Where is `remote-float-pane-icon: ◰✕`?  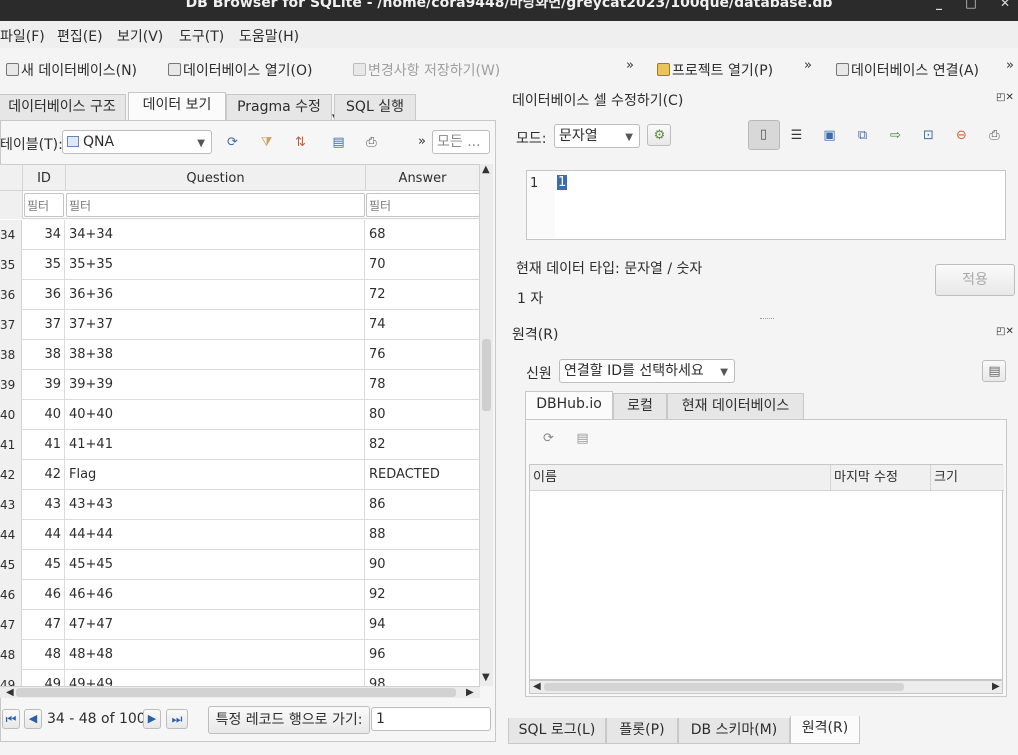 remote-float-pane-icon: ◰✕ is located at coordinates (1005, 331).